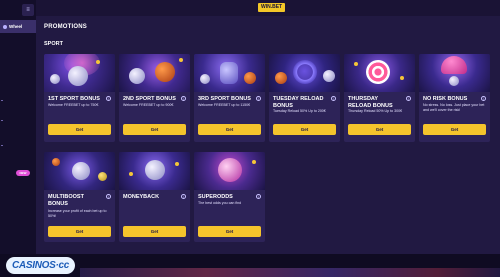  What do you see at coordinates (66, 200) in the screenshot?
I see `promo-title: MULTIBOOST BONUS` at bounding box center [66, 200].